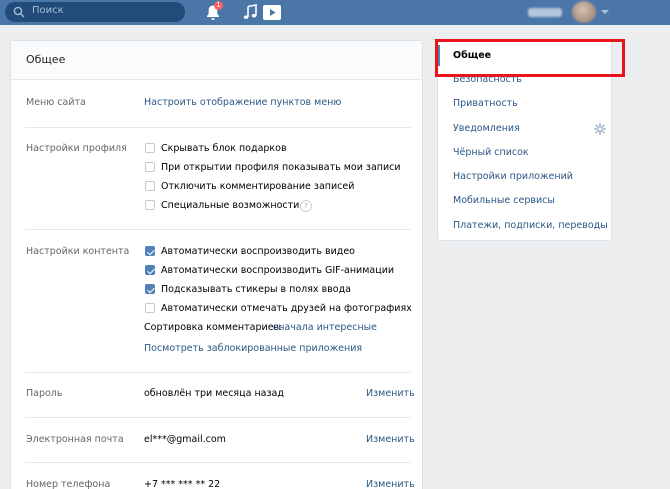 Image resolution: width=670 pixels, height=489 pixels. I want to click on help-icon: ?, so click(306, 206).